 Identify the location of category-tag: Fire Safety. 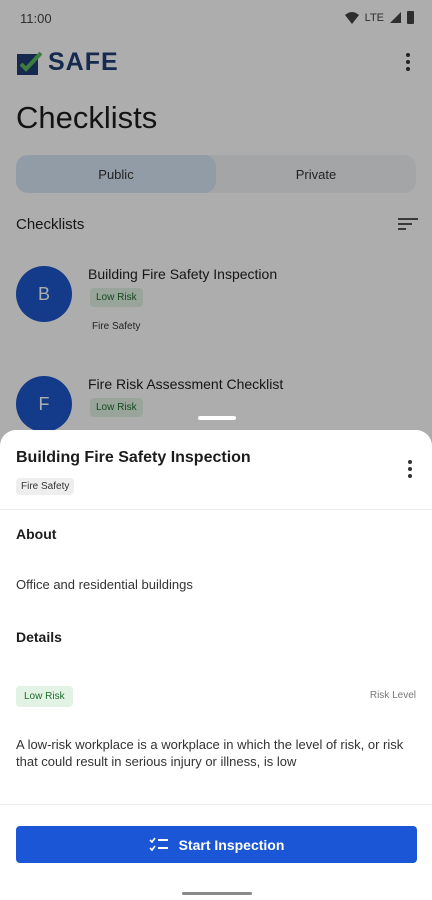
(45, 486).